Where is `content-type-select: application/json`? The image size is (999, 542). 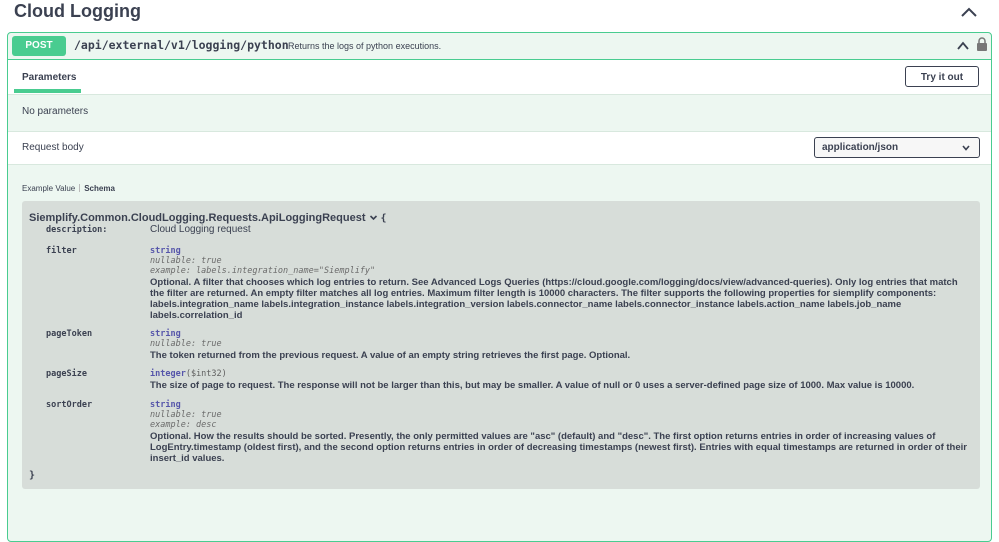
content-type-select: application/json is located at coordinates (897, 147).